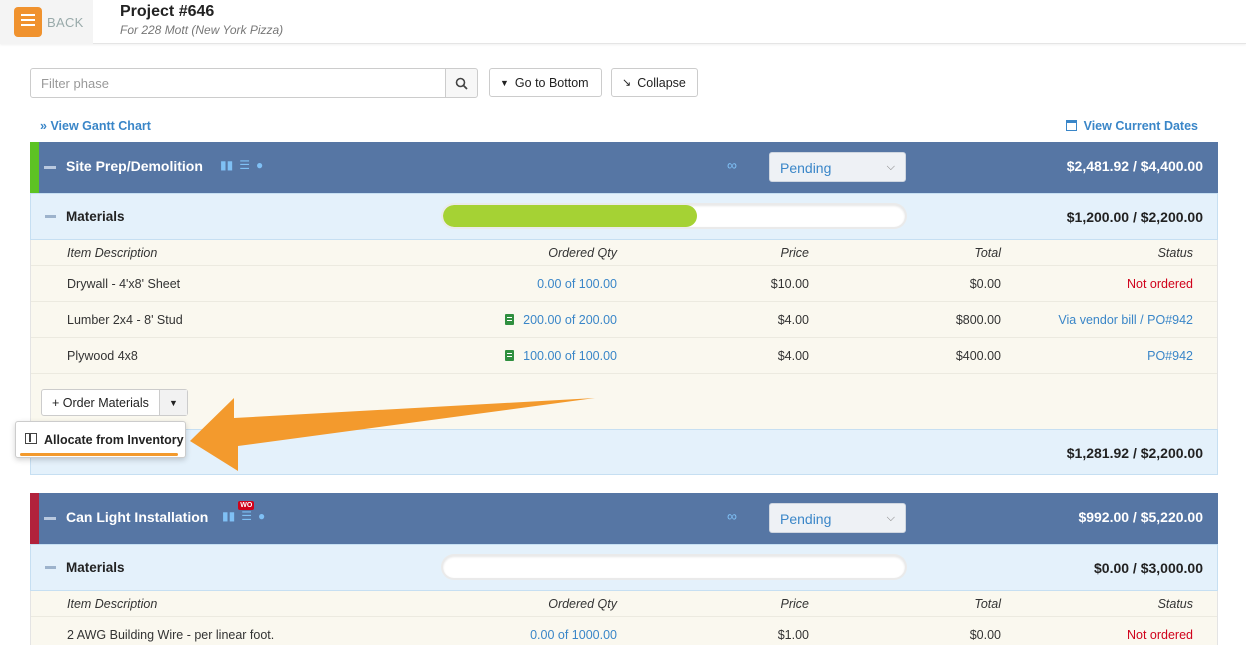 The width and height of the screenshot is (1246, 645). What do you see at coordinates (43, 126) in the screenshot?
I see `double-chevron-icon: »` at bounding box center [43, 126].